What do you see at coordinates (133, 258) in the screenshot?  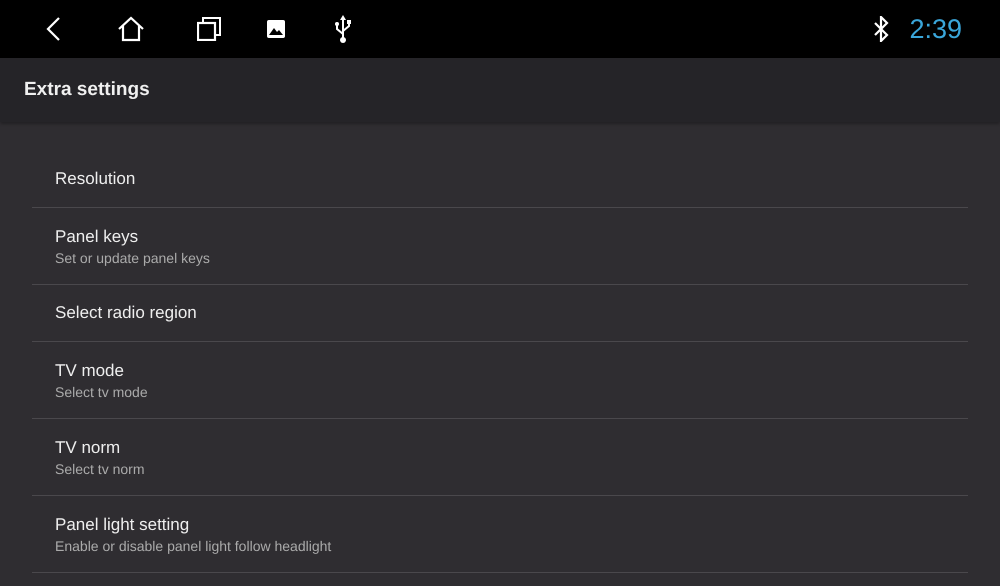 I see `item-summary: Set or update panel keys` at bounding box center [133, 258].